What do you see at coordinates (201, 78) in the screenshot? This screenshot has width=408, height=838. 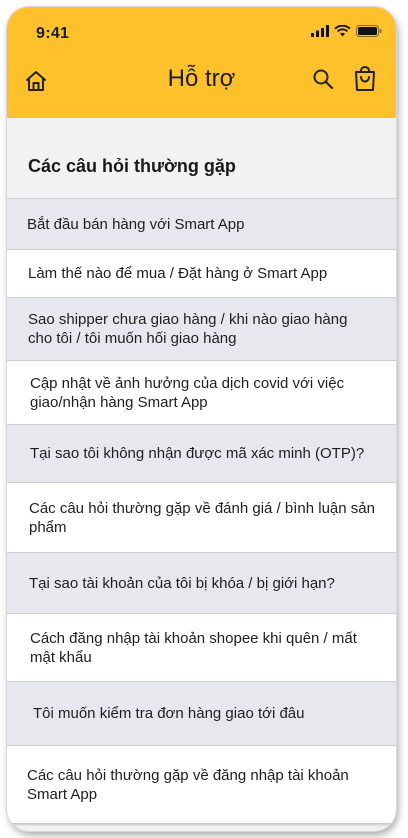 I see `page-title: Hỗ trợ` at bounding box center [201, 78].